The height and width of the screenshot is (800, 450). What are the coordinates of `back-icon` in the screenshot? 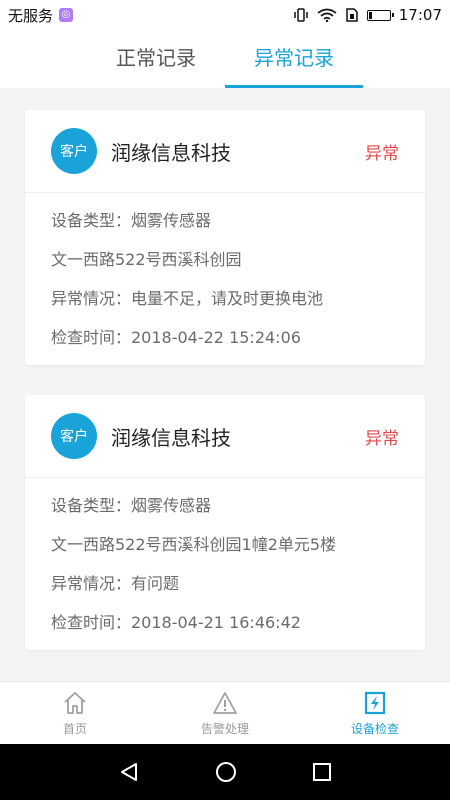 It's located at (129, 772).